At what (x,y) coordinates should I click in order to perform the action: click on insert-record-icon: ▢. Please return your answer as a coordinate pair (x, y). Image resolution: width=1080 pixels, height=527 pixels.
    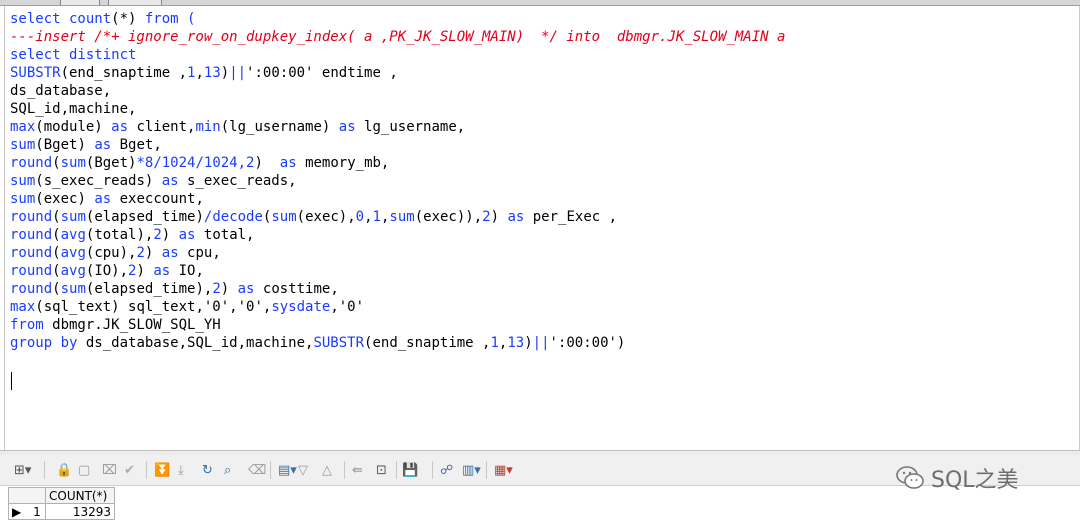
    Looking at the image, I should click on (84, 470).